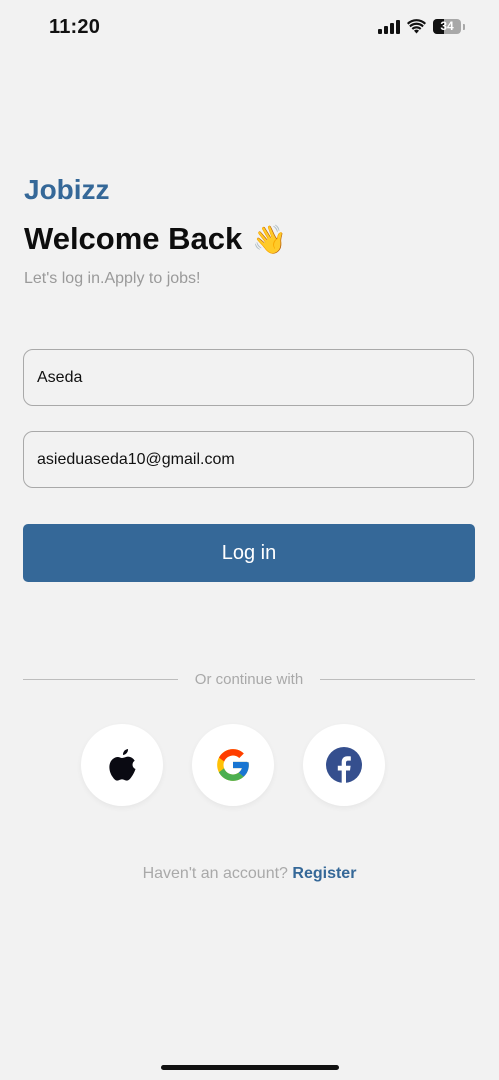 This screenshot has height=1080, width=499. I want to click on email-field: asieduaseda10@gmail.com, so click(248, 459).